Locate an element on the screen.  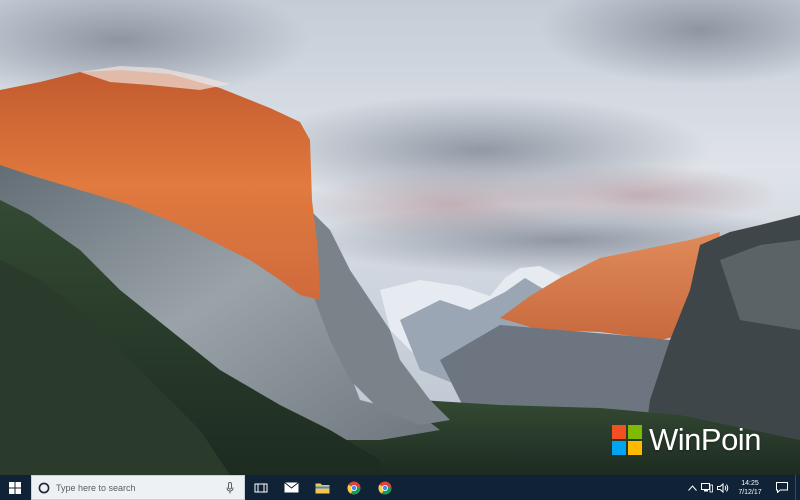
chevron-up-icon is located at coordinates (692, 487).